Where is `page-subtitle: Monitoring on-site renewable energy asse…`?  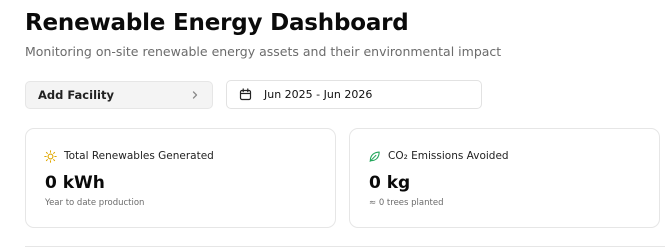 page-subtitle: Monitoring on-site renewable energy asse… is located at coordinates (263, 51).